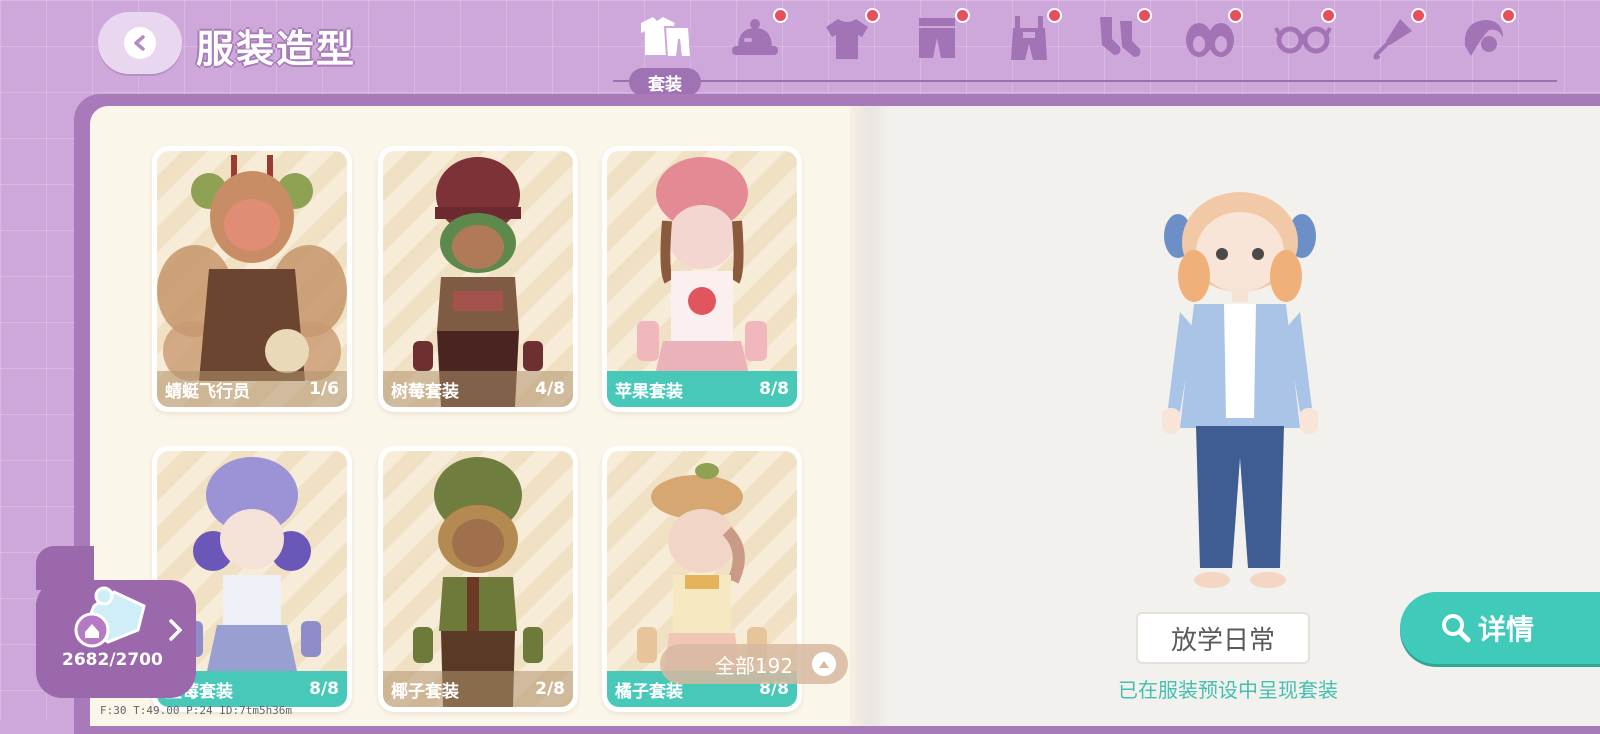 Image resolution: width=1600 pixels, height=734 pixels. What do you see at coordinates (702, 389) in the screenshot?
I see `outfit-name-bar: 苹果套装 8/8` at bounding box center [702, 389].